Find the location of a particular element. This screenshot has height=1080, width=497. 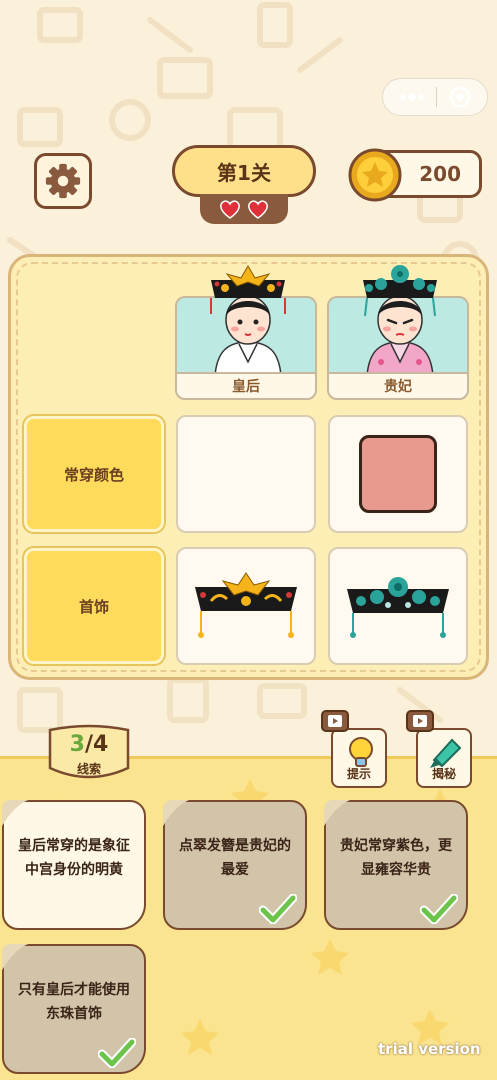

column-name-consort: 贵妃 is located at coordinates (398, 385).